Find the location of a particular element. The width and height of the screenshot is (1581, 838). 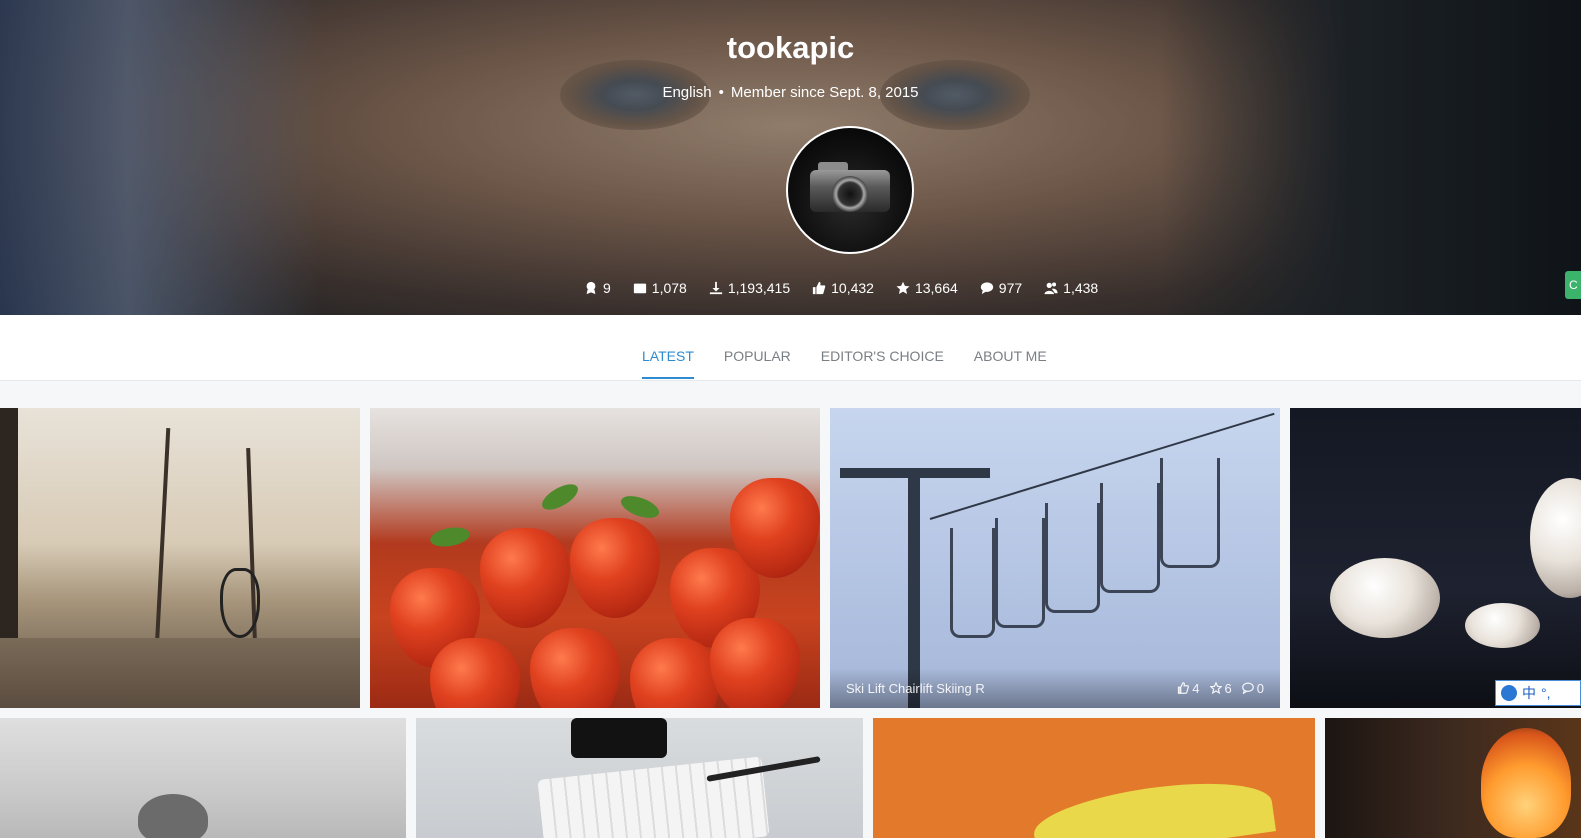

stat-likes: 10,432 is located at coordinates (843, 288).